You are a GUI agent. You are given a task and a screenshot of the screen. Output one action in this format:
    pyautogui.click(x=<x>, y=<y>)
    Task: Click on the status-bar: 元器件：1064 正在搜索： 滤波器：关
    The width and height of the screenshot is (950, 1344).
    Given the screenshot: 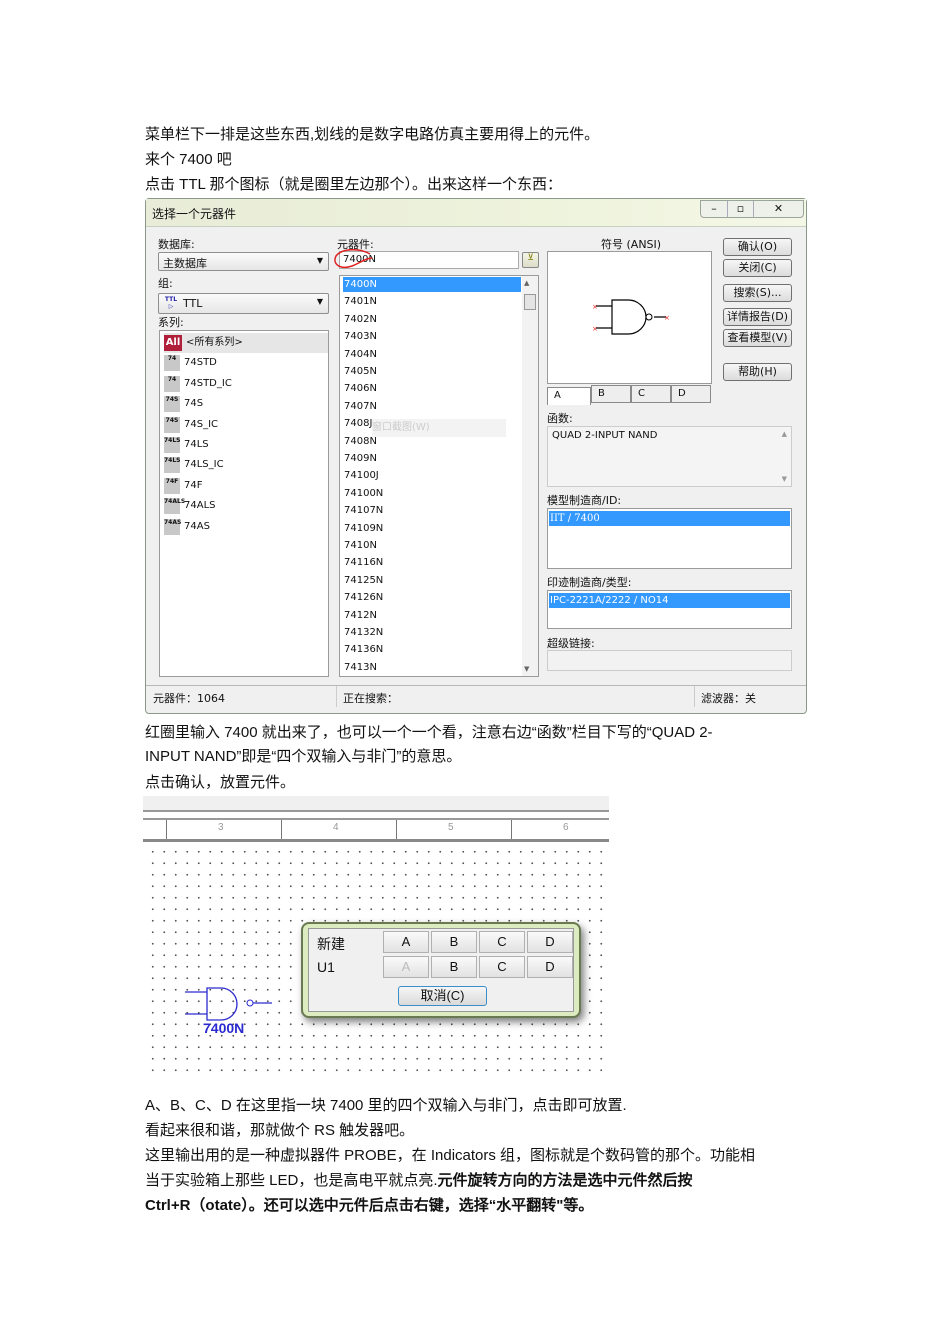 What is the action you would take?
    pyautogui.click(x=476, y=696)
    